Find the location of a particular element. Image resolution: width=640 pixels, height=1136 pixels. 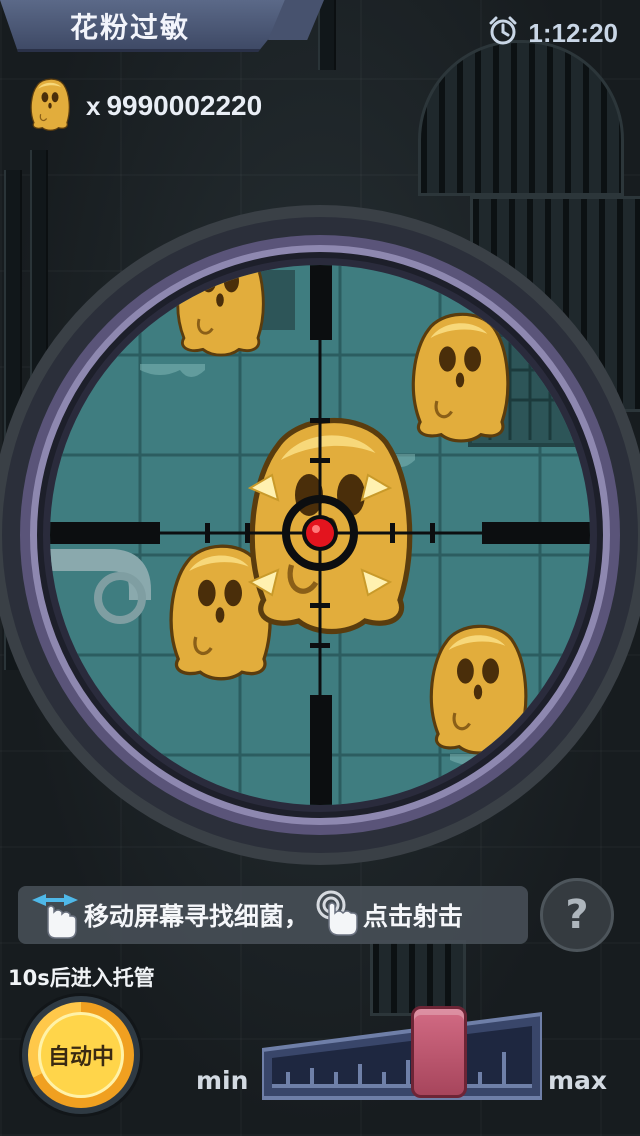

hint-bar: 移动屏幕寻找细菌， 点击射击 is located at coordinates (273, 915).